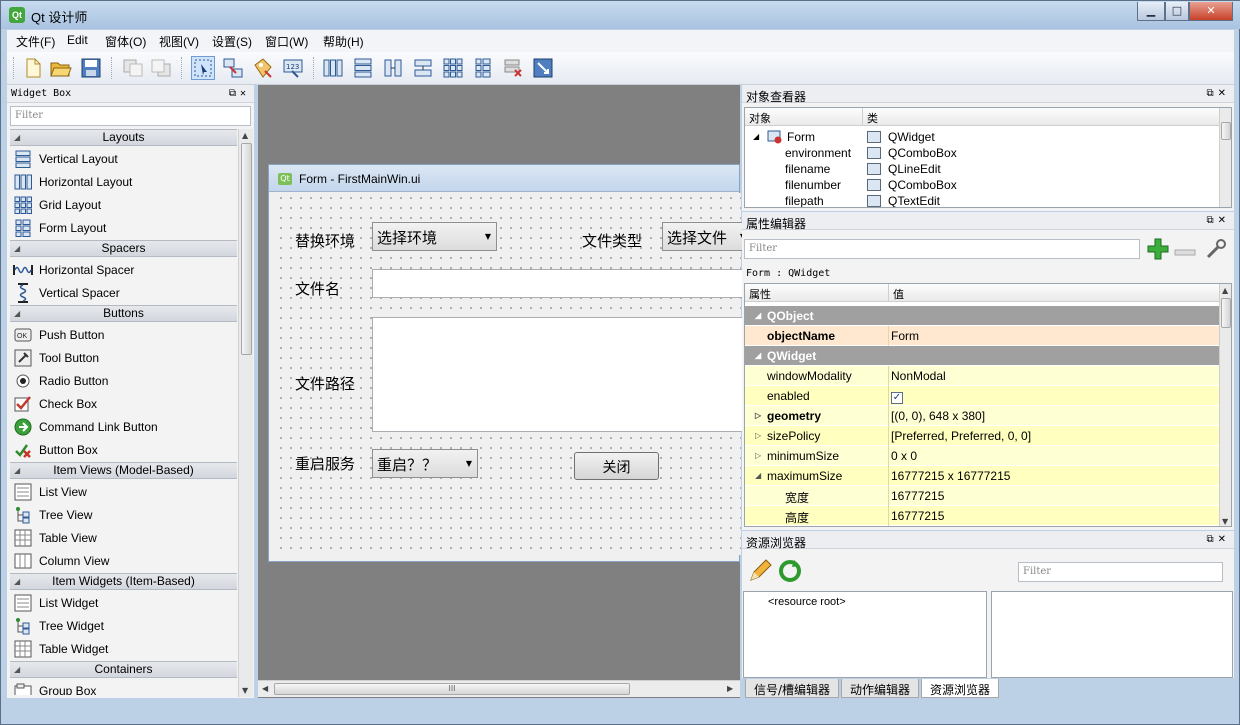  Describe the element at coordinates (483, 68) in the screenshot. I see `lay-out-form-icon` at that location.